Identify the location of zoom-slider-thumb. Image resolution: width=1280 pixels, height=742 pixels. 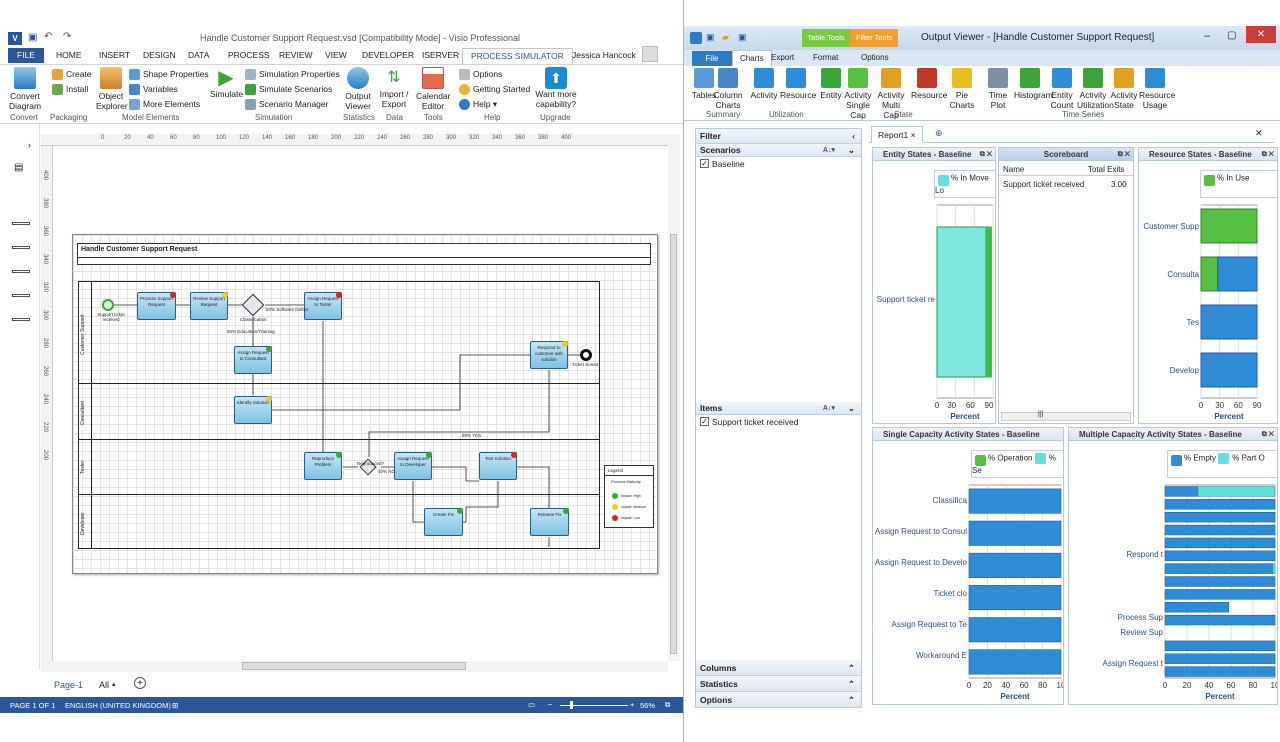
(571, 705).